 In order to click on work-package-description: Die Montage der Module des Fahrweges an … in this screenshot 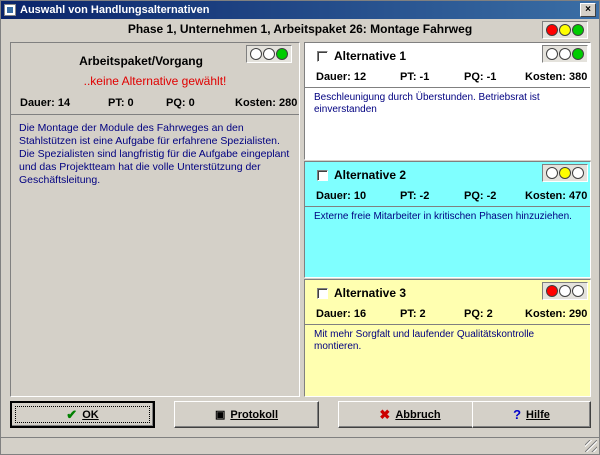, I will do `click(154, 154)`.